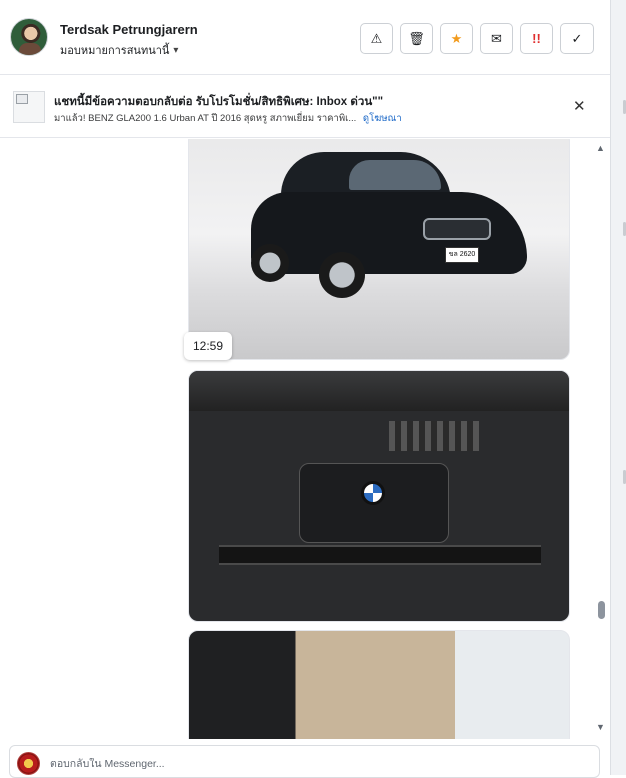 The height and width of the screenshot is (778, 626). I want to click on scroll-up-icon: ▲, so click(600, 148).